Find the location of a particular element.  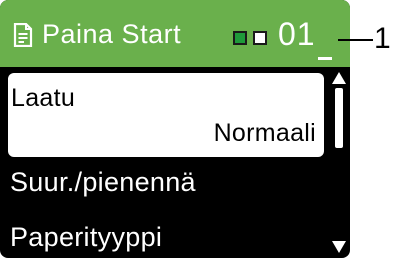

scroll-up-arrow-icon is located at coordinates (339, 80).